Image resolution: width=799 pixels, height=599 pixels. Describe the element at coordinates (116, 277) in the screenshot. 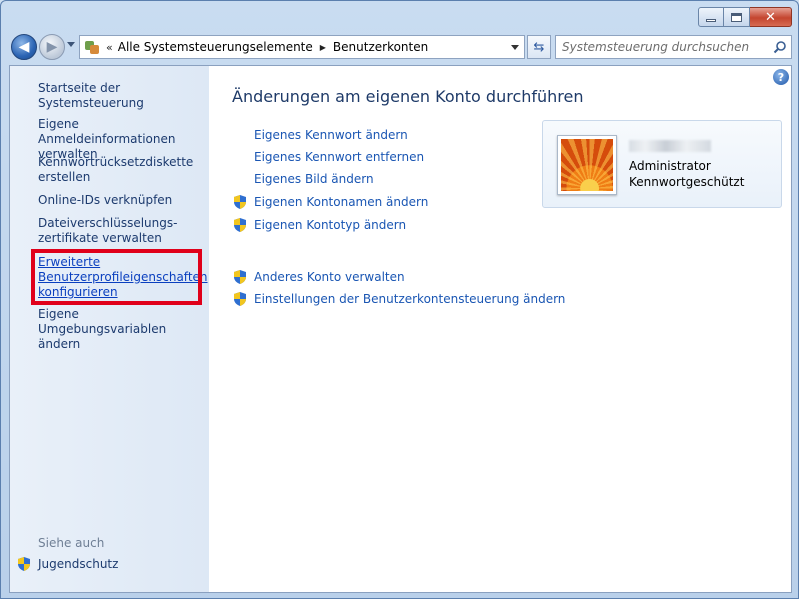

I see `highlight-annotation` at that location.